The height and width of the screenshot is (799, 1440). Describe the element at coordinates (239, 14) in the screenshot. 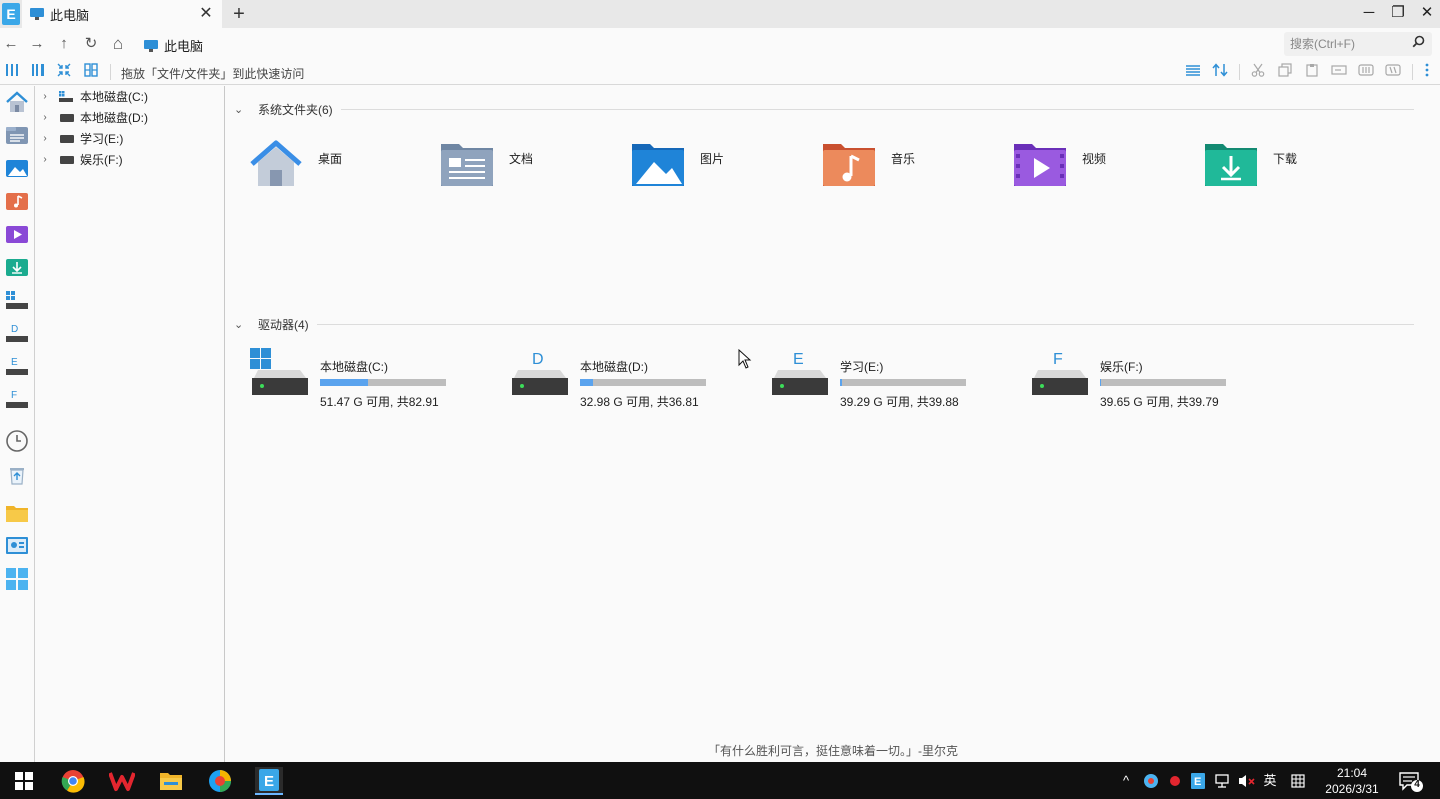

I see `new-tab-button: +` at that location.